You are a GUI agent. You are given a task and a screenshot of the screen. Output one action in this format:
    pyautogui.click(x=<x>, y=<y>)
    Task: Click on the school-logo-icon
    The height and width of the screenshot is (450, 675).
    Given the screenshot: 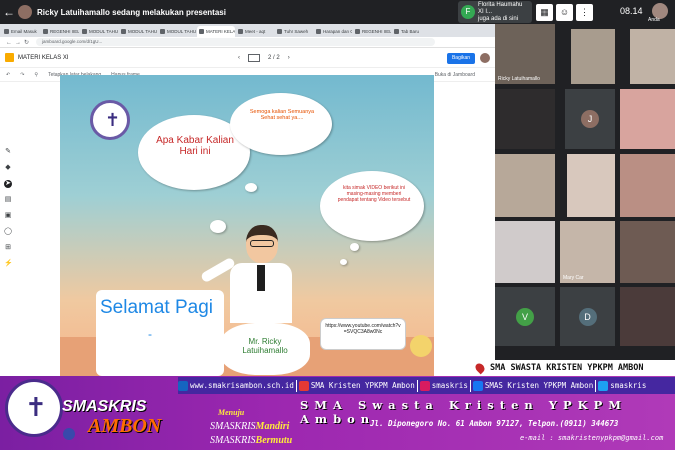 What is the action you would take?
    pyautogui.click(x=110, y=120)
    